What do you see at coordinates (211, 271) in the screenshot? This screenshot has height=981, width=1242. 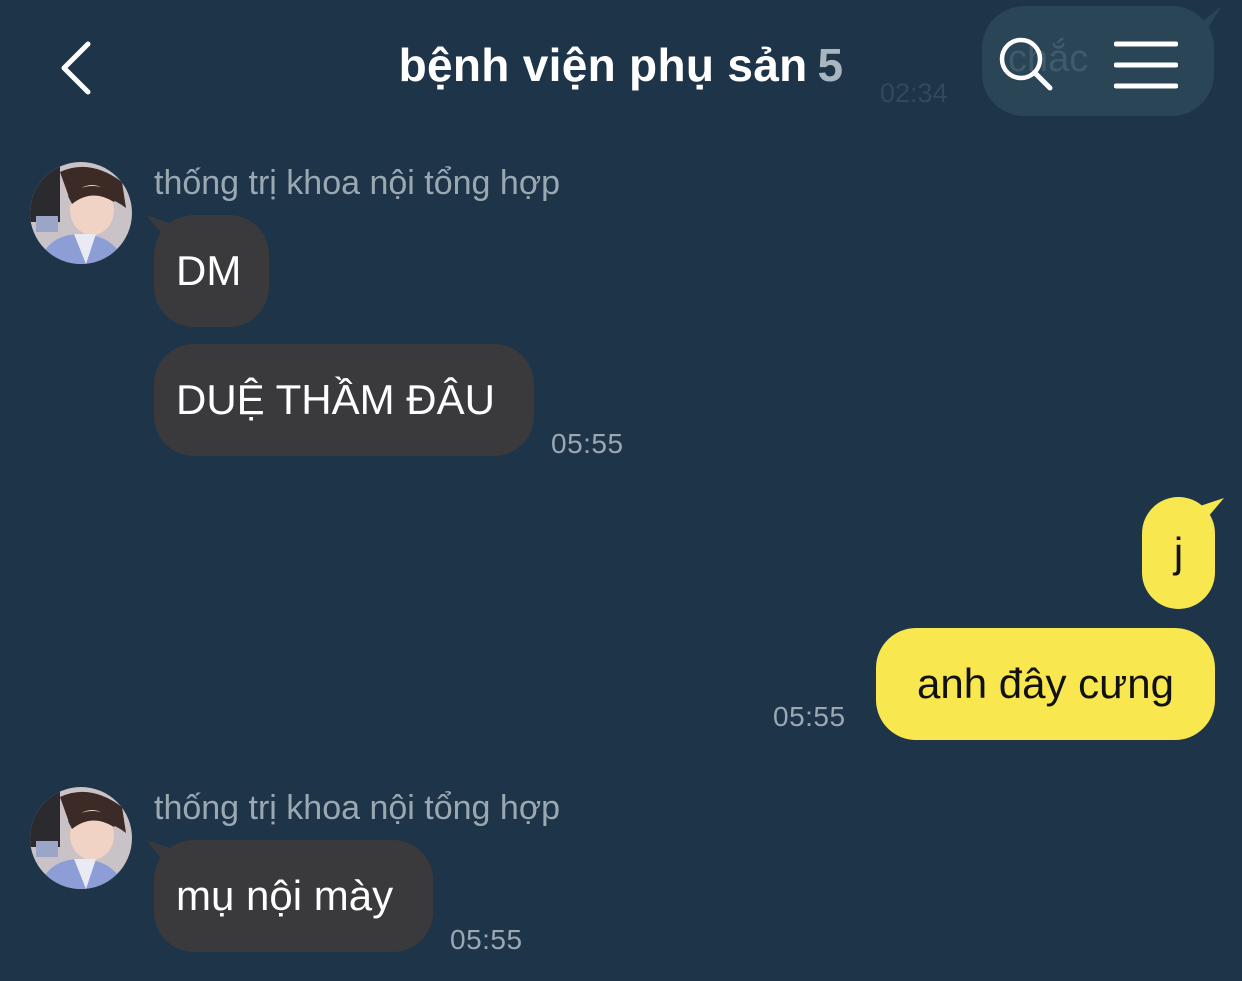 I see `message-bubble: DM` at bounding box center [211, 271].